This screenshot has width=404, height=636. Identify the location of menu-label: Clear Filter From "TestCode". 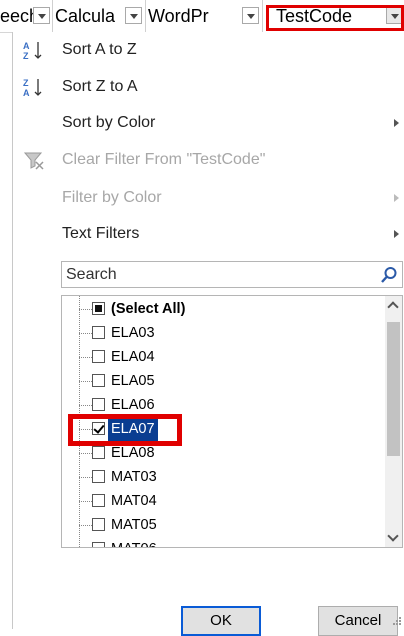
(164, 159).